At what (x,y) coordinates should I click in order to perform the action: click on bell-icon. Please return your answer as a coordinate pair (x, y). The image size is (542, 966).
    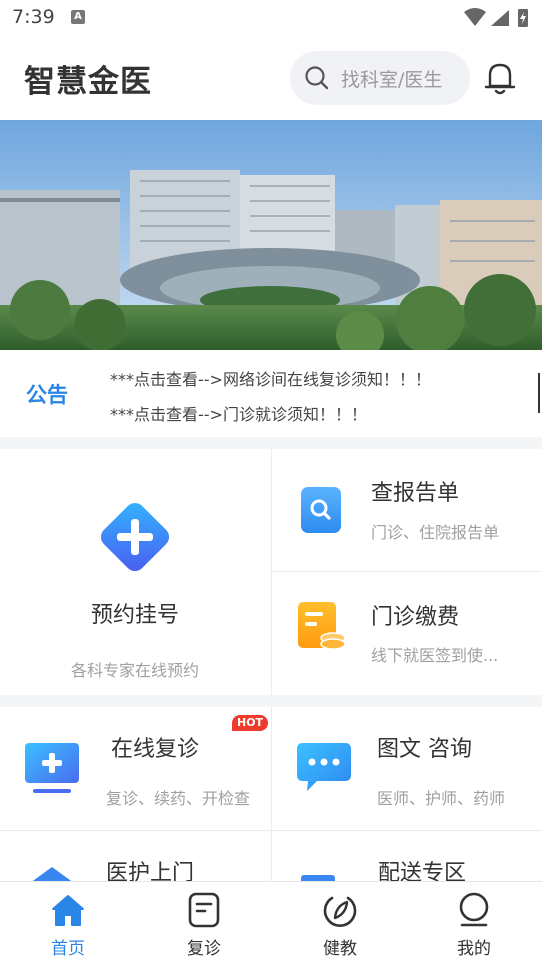
    Looking at the image, I should click on (500, 80).